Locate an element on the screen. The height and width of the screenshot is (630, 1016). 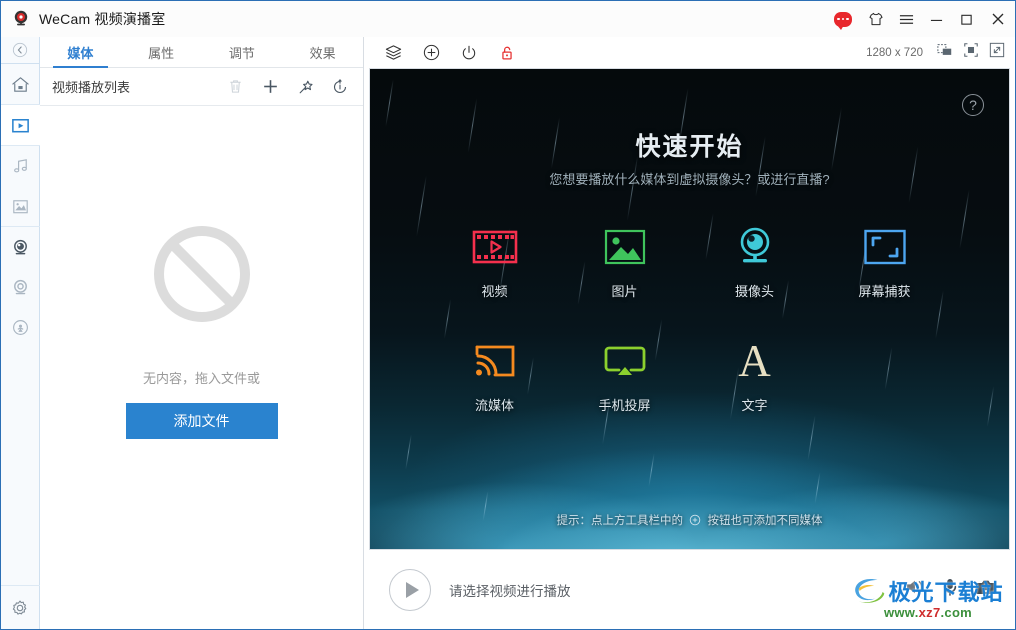
snapshot-button is located at coordinates (945, 52).